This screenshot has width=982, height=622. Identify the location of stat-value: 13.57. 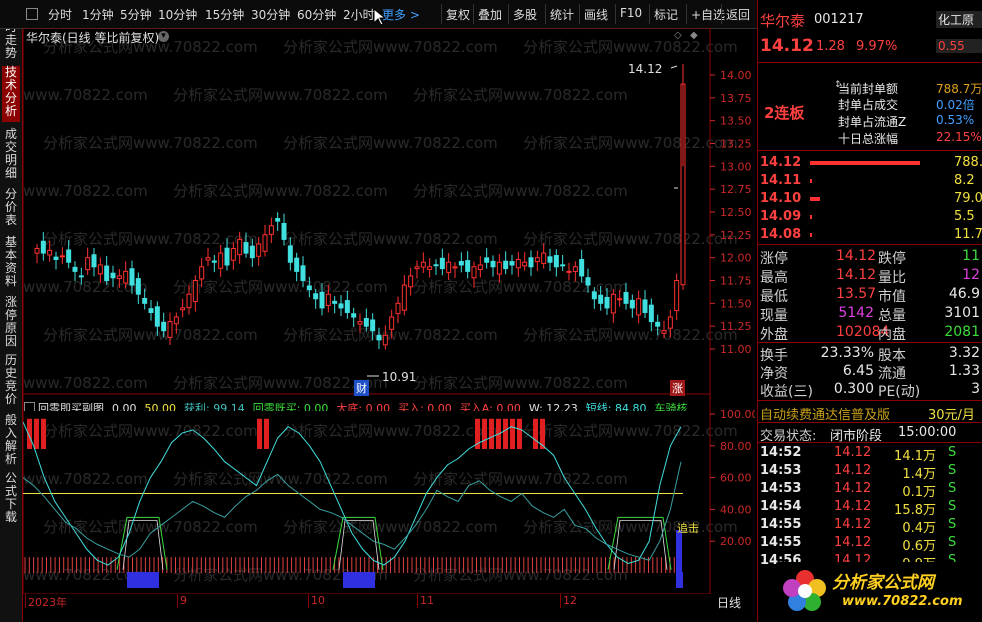
(856, 294).